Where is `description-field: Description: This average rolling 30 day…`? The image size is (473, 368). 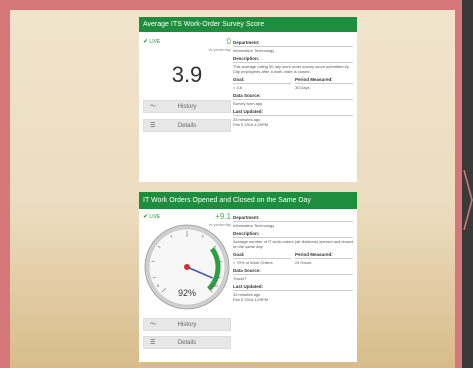 description-field: Description: This average rolling 30 day… is located at coordinates (293, 65).